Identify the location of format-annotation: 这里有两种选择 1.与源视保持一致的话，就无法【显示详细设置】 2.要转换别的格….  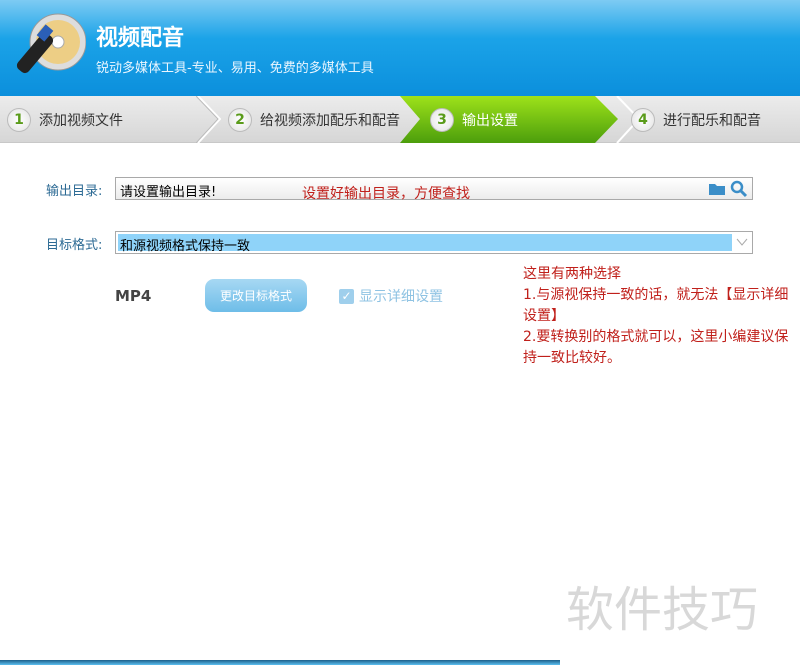
(659, 316).